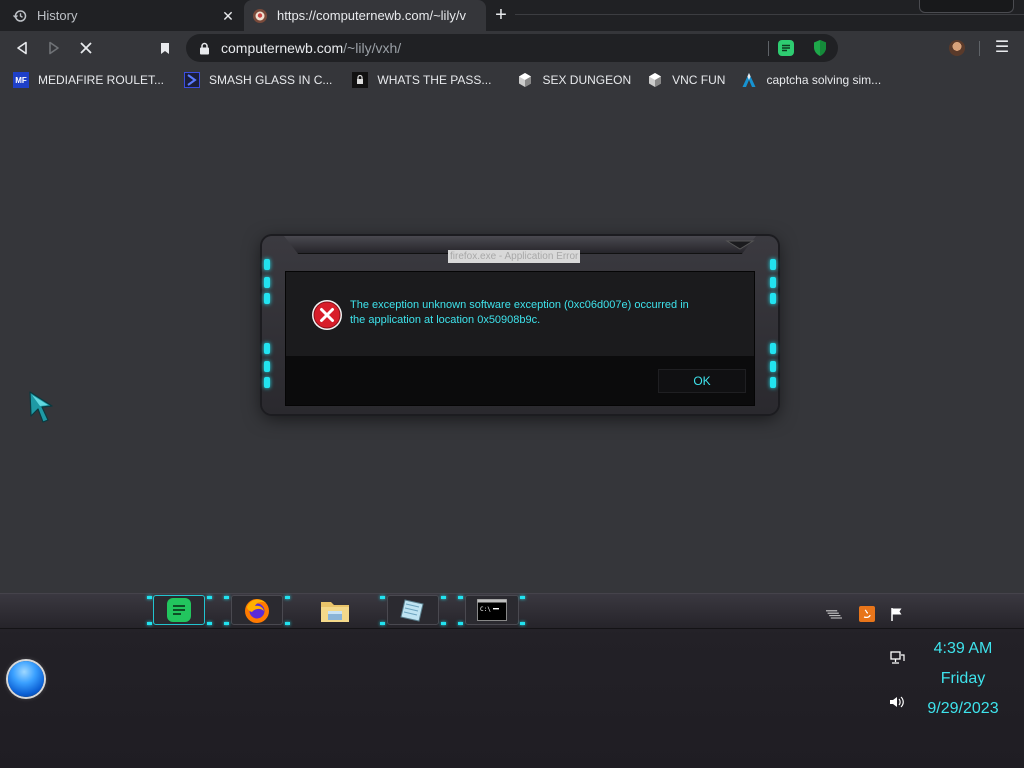  What do you see at coordinates (1002, 48) in the screenshot?
I see `menu-button: ☰` at bounding box center [1002, 48].